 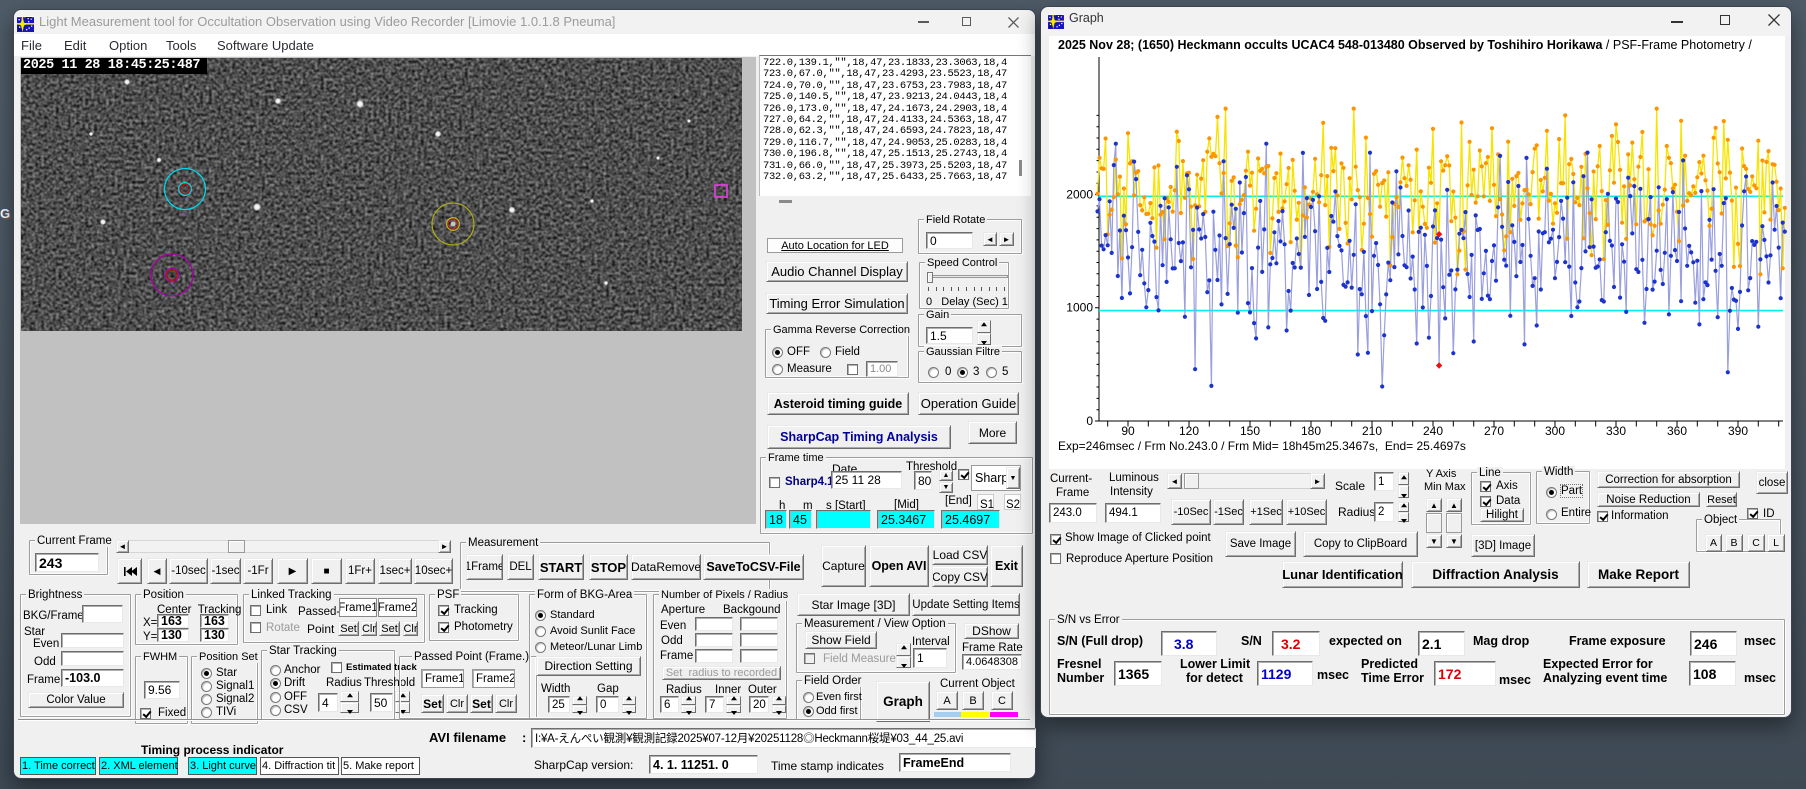 What do you see at coordinates (1677, 431) in the screenshot?
I see `svg-text: 360` at bounding box center [1677, 431].